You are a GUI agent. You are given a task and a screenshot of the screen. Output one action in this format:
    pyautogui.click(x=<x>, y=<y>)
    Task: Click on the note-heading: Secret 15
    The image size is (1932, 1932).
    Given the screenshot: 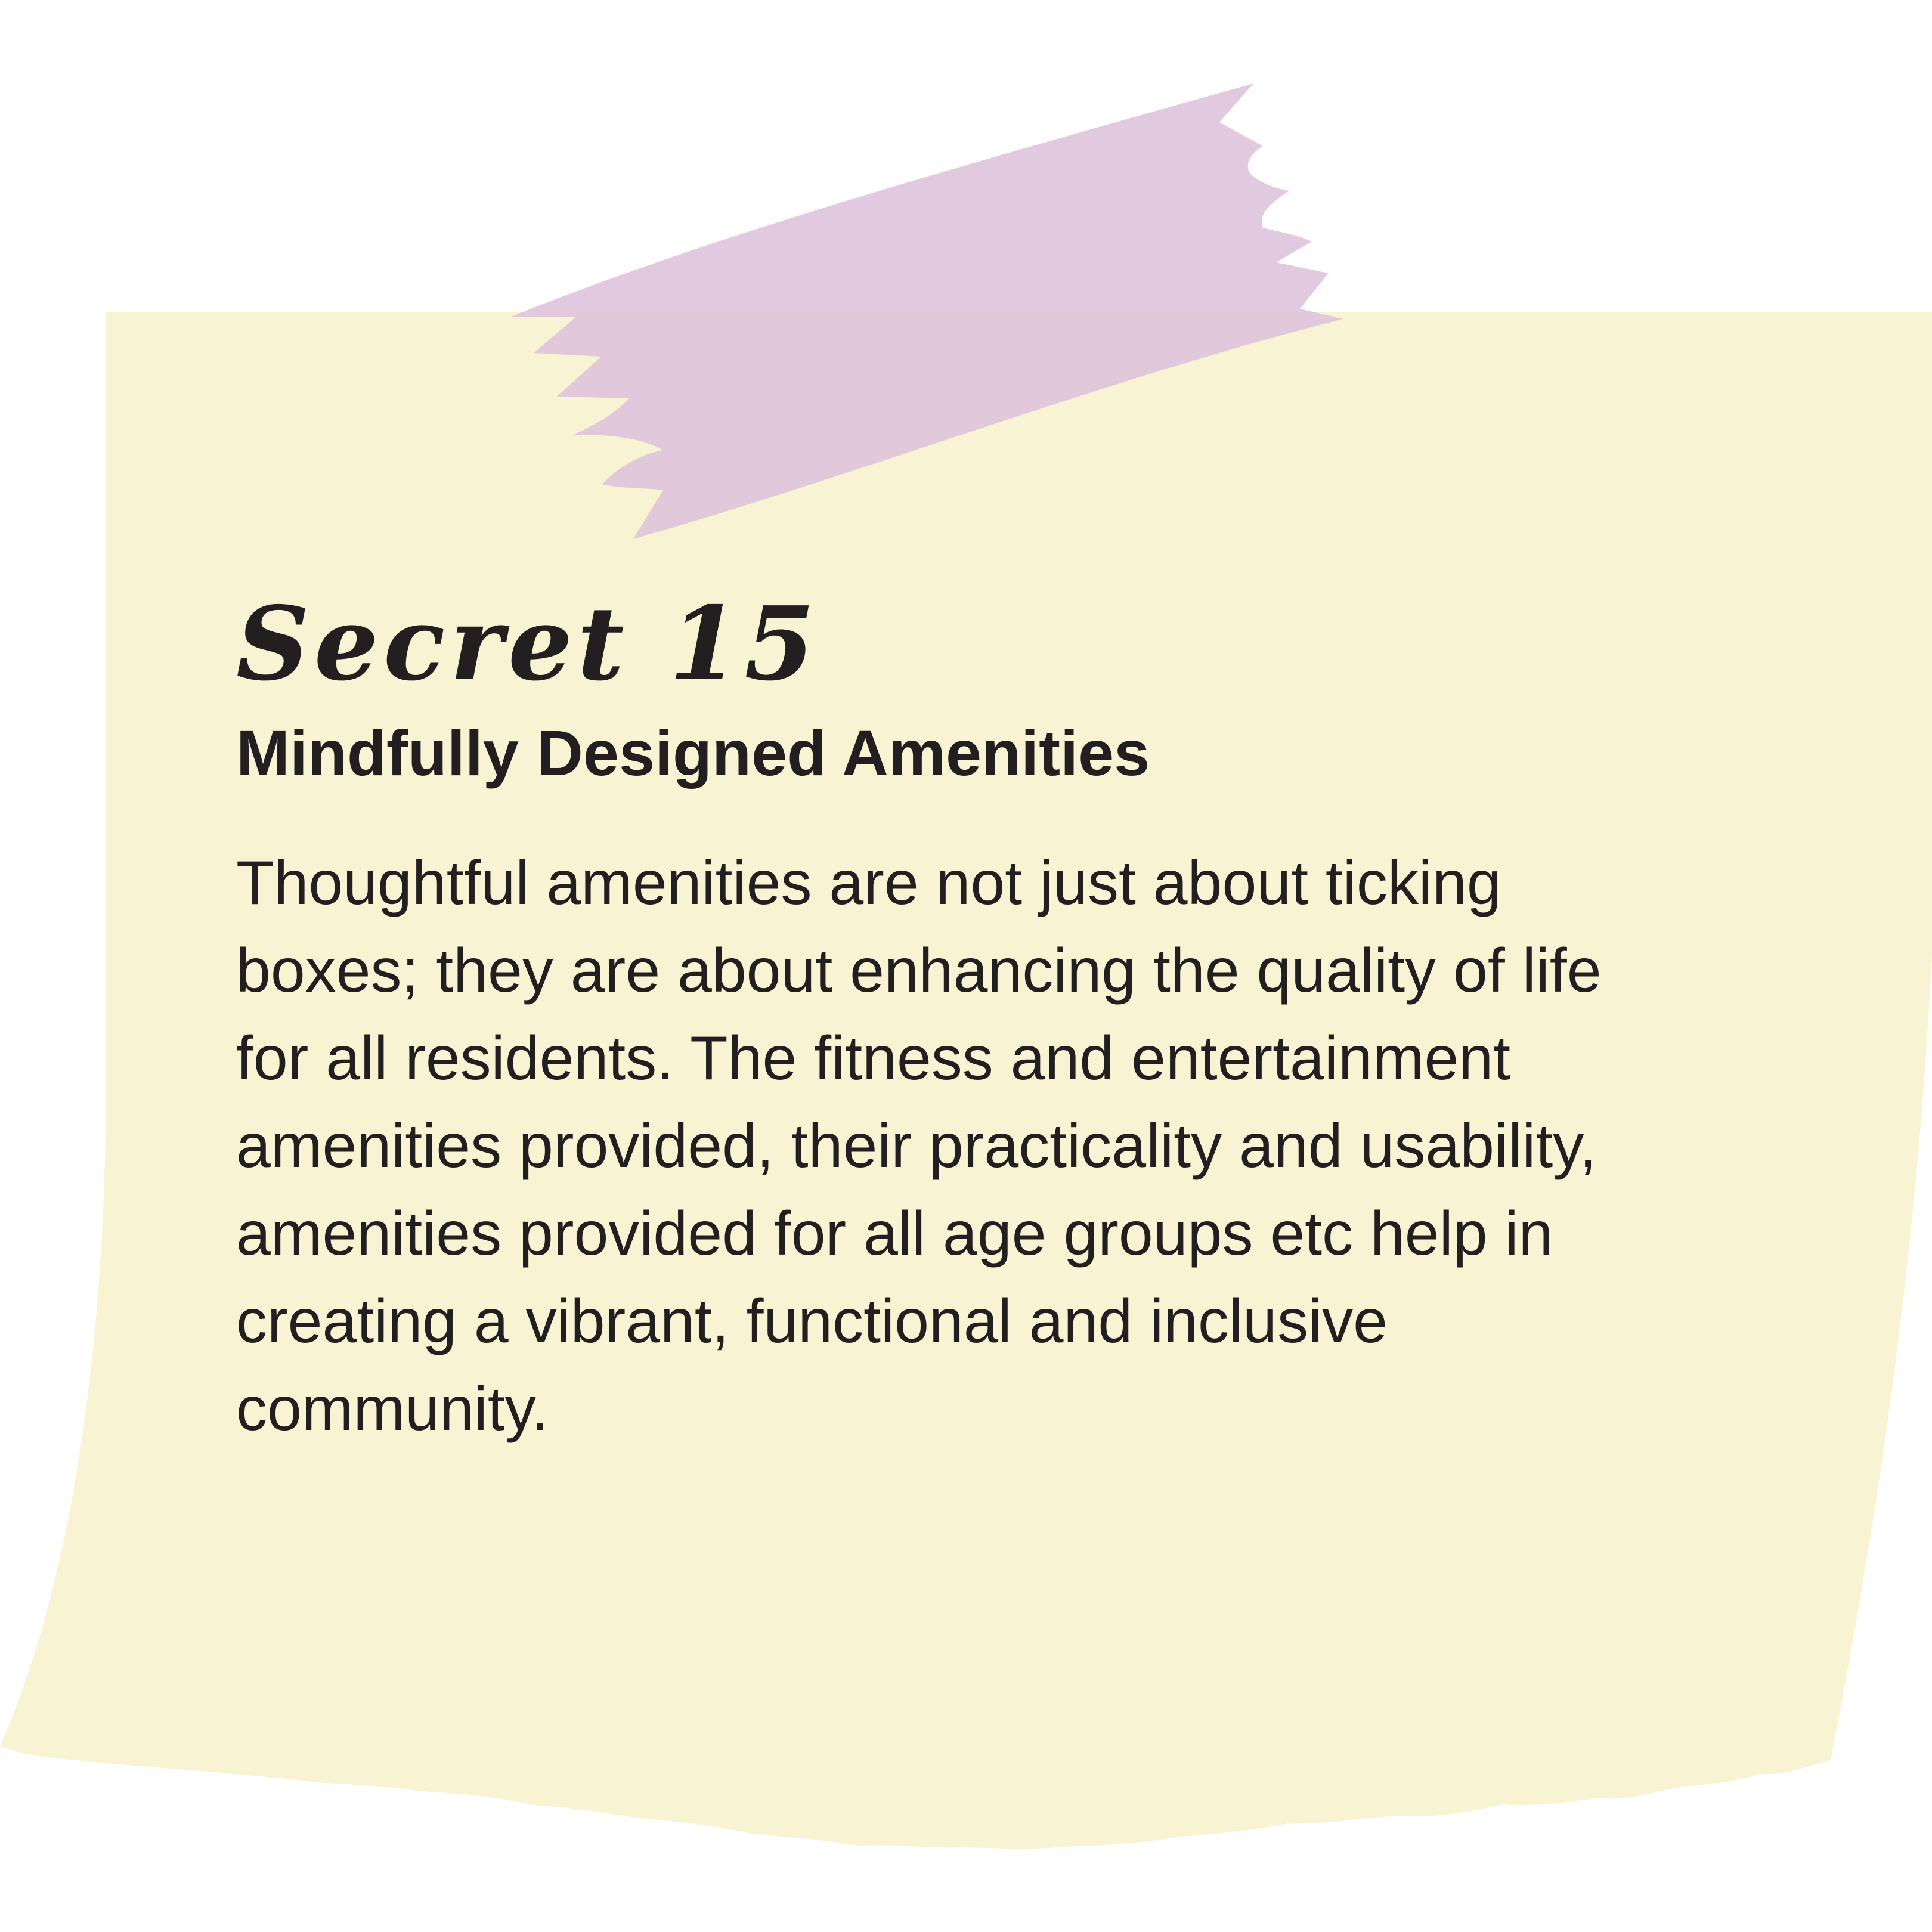 What is the action you would take?
    pyautogui.click(x=528, y=644)
    